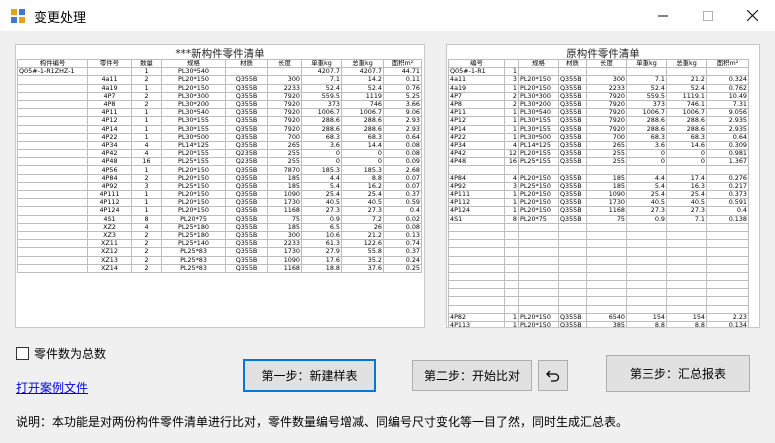  What do you see at coordinates (598, 203) in the screenshot?
I see `table-row: 4P112 1 PL20*150 Q355B 1730 40.5 40.5 0.591` at bounding box center [598, 203].